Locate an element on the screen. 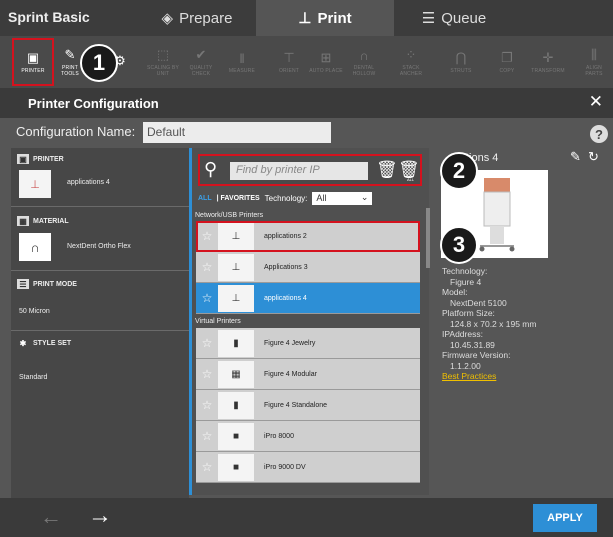 The width and height of the screenshot is (613, 537). stack-anchor-button: ⁘ STACK ANCHER is located at coordinates (411, 62).